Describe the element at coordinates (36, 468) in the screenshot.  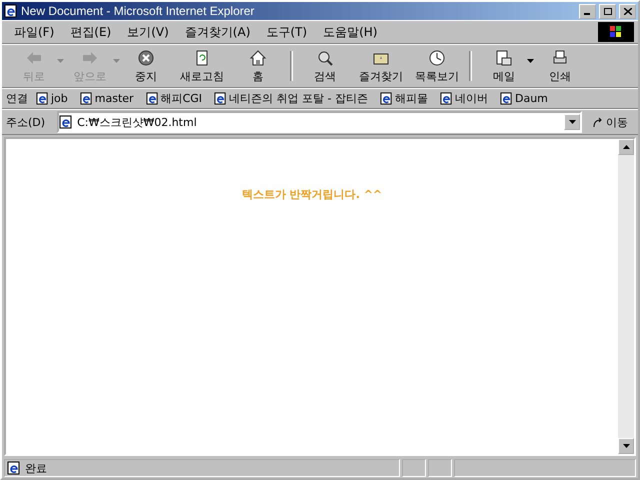
I see `status-text: 완료` at that location.